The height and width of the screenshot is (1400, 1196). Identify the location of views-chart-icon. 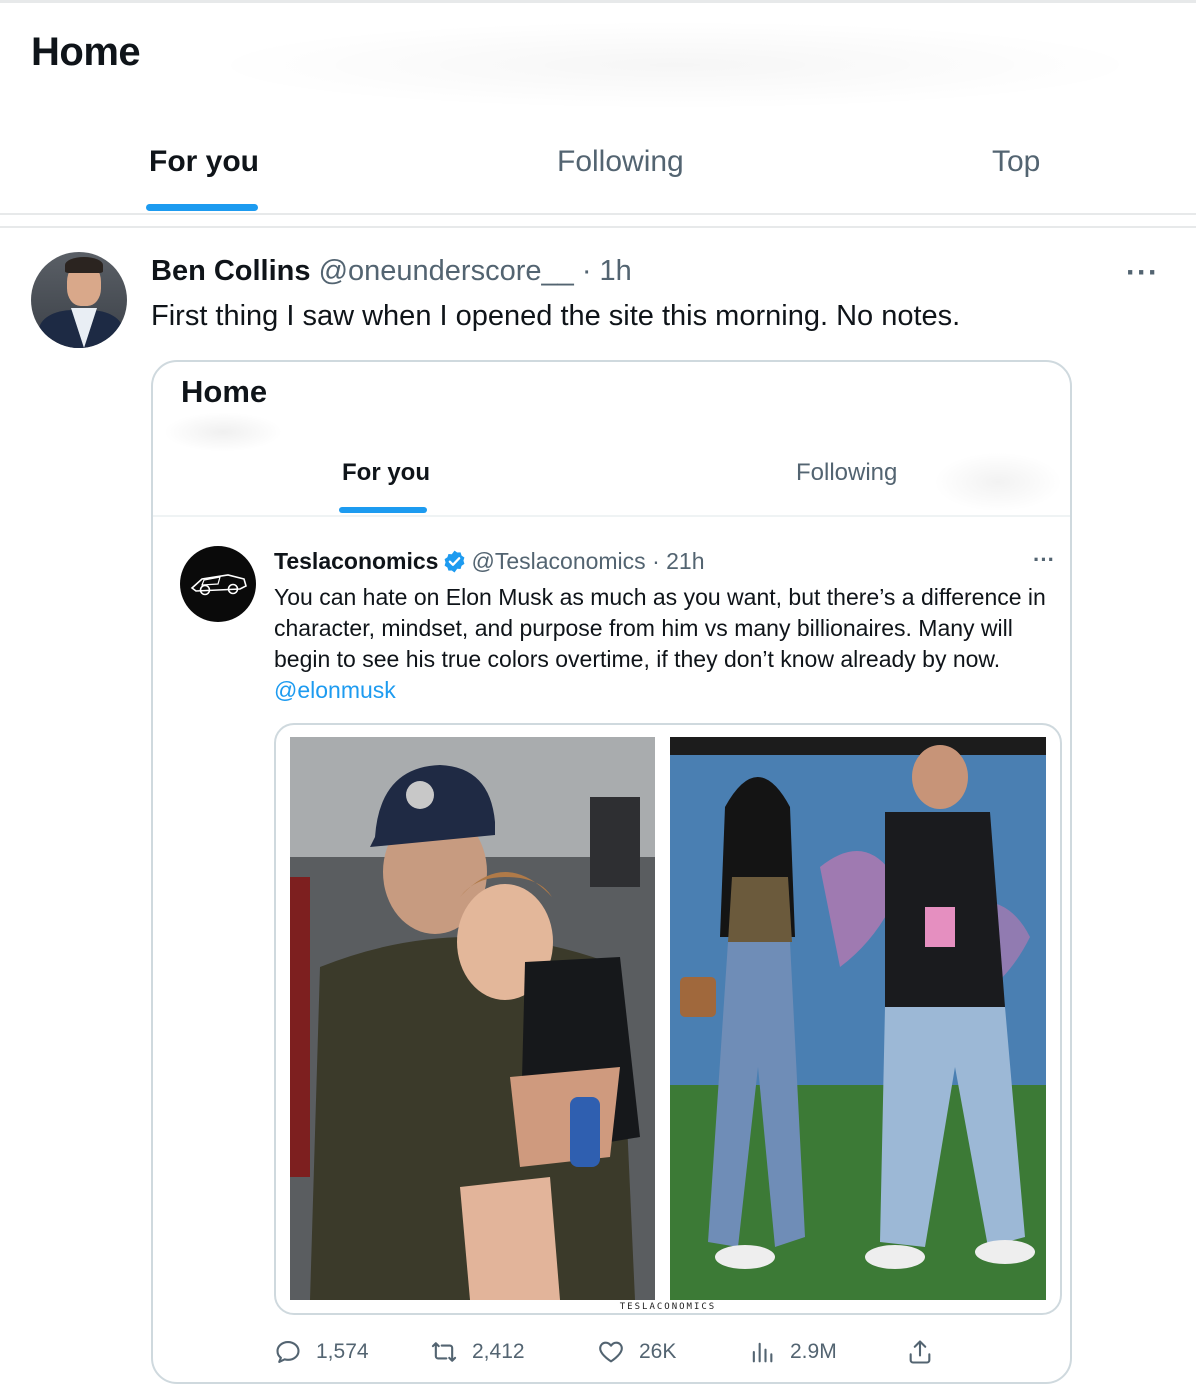
(762, 1352).